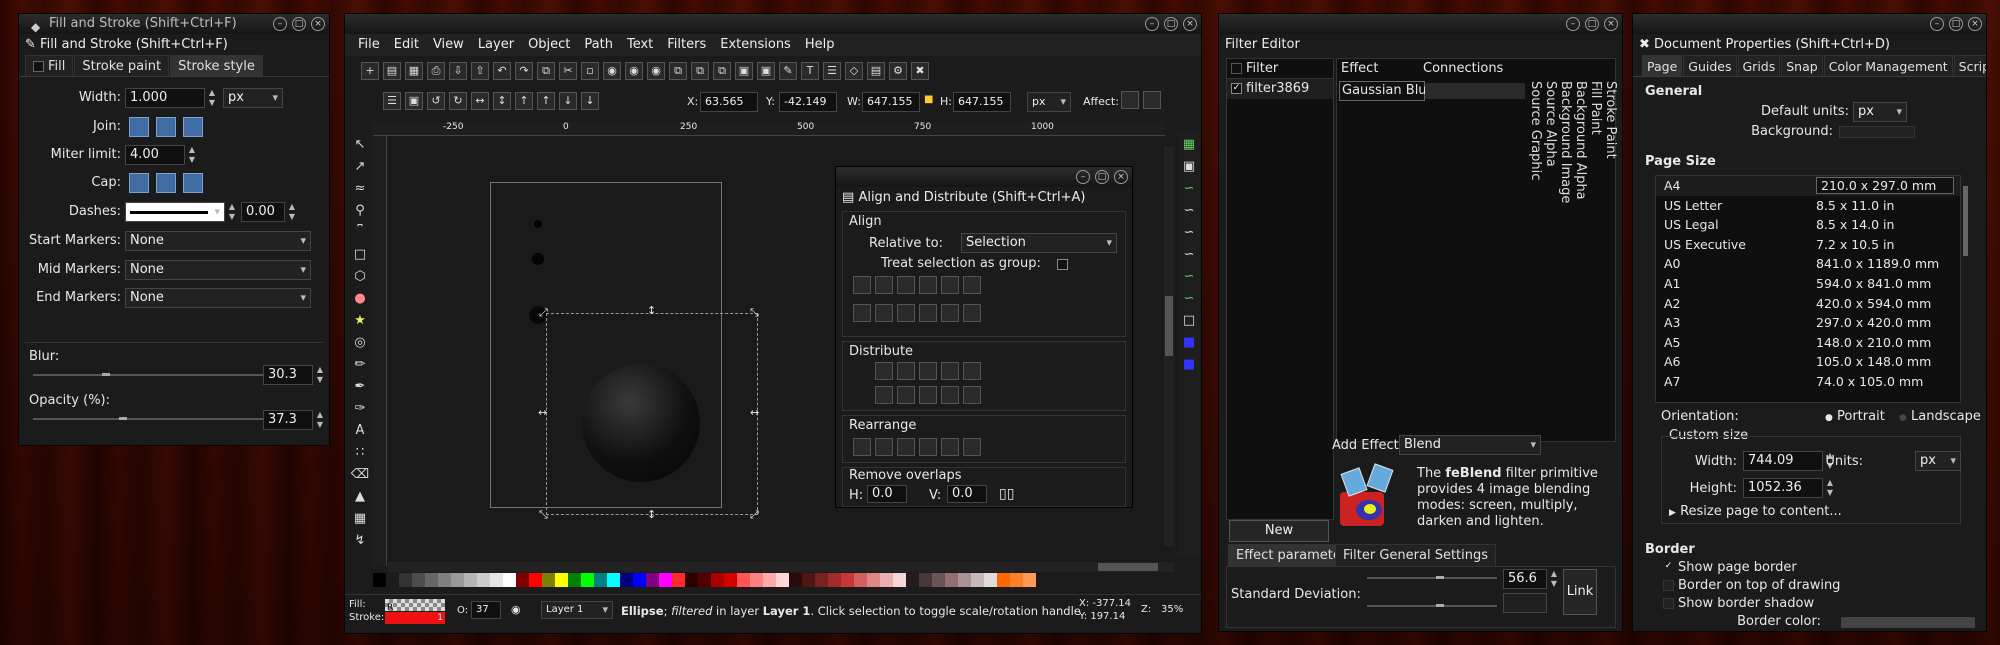 Image resolution: width=2000 pixels, height=645 pixels. Describe the element at coordinates (1189, 343) in the screenshot. I see `snap-grid-icon: ■` at that location.